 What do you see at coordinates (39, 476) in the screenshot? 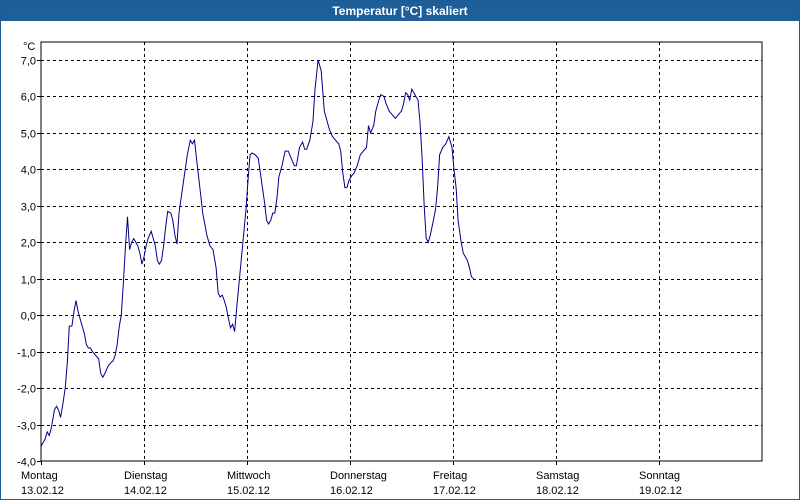
I see `x-tick-day-label: Montag` at bounding box center [39, 476].